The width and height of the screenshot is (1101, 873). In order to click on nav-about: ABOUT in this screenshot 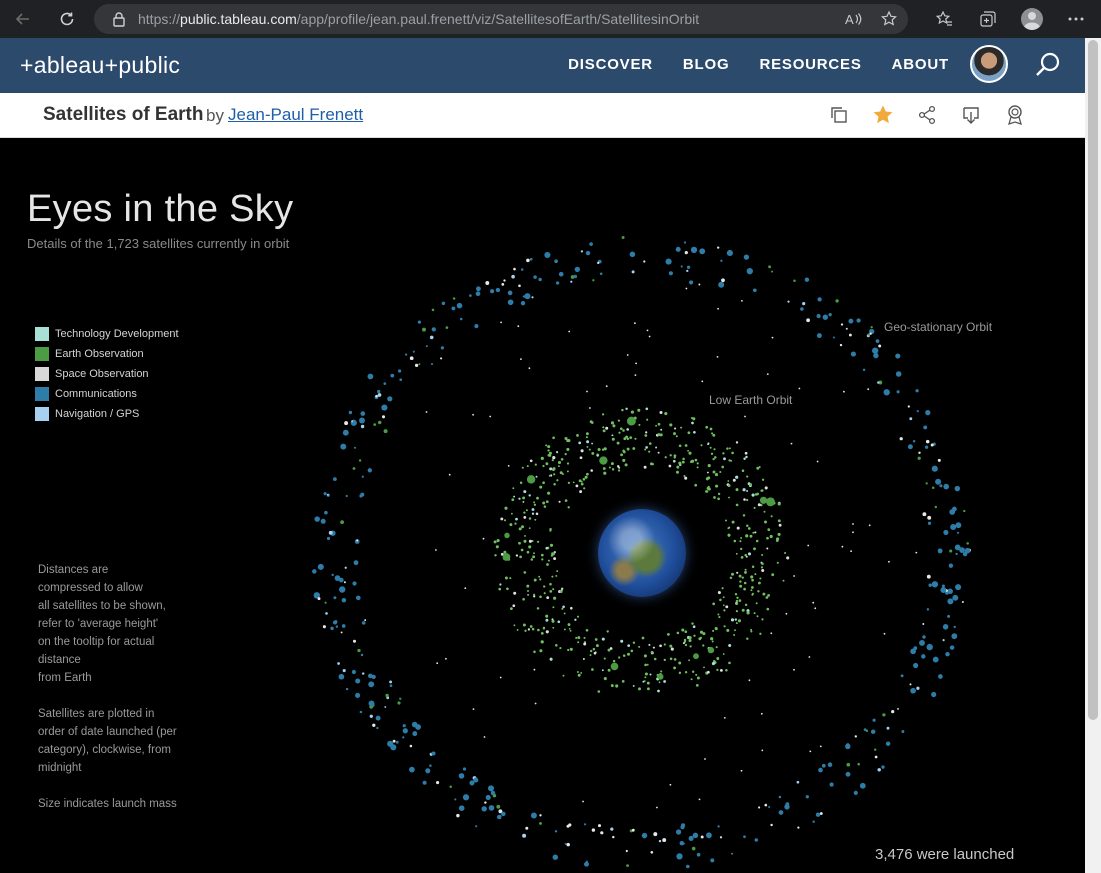, I will do `click(920, 64)`.